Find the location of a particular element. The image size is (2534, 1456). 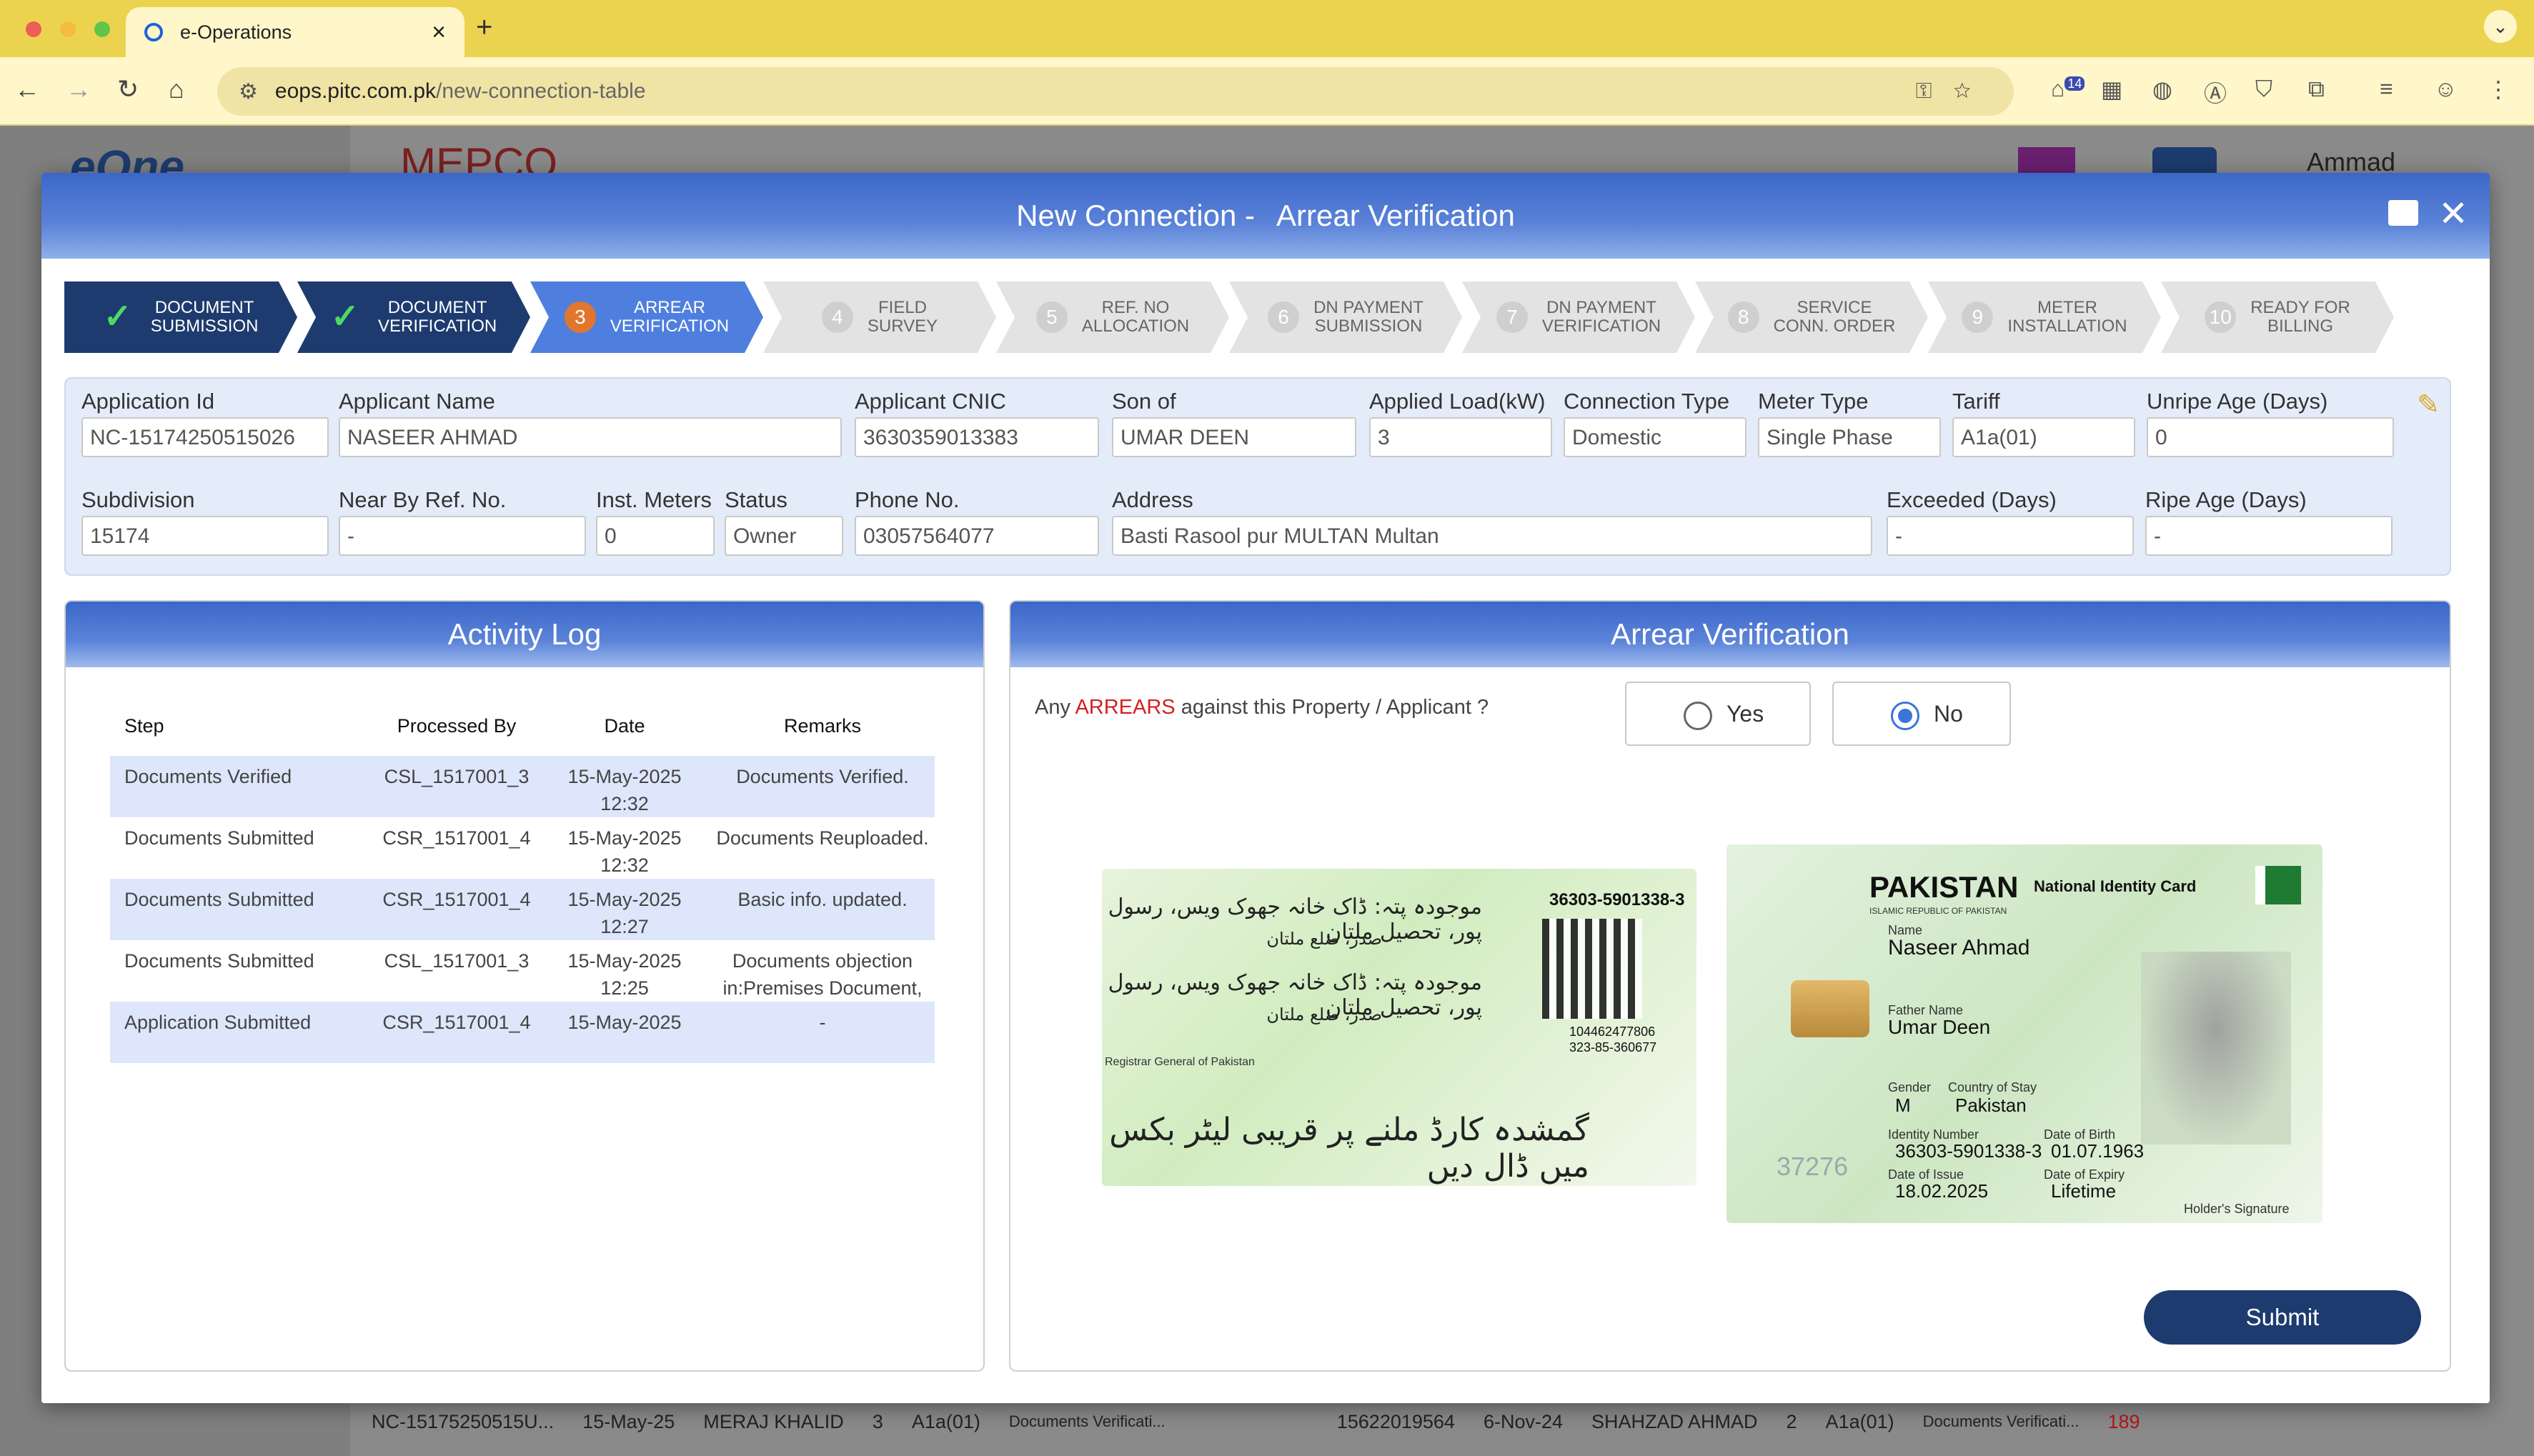

unripe-age-field: Unripe Age (Days) 0 is located at coordinates (2270, 423).